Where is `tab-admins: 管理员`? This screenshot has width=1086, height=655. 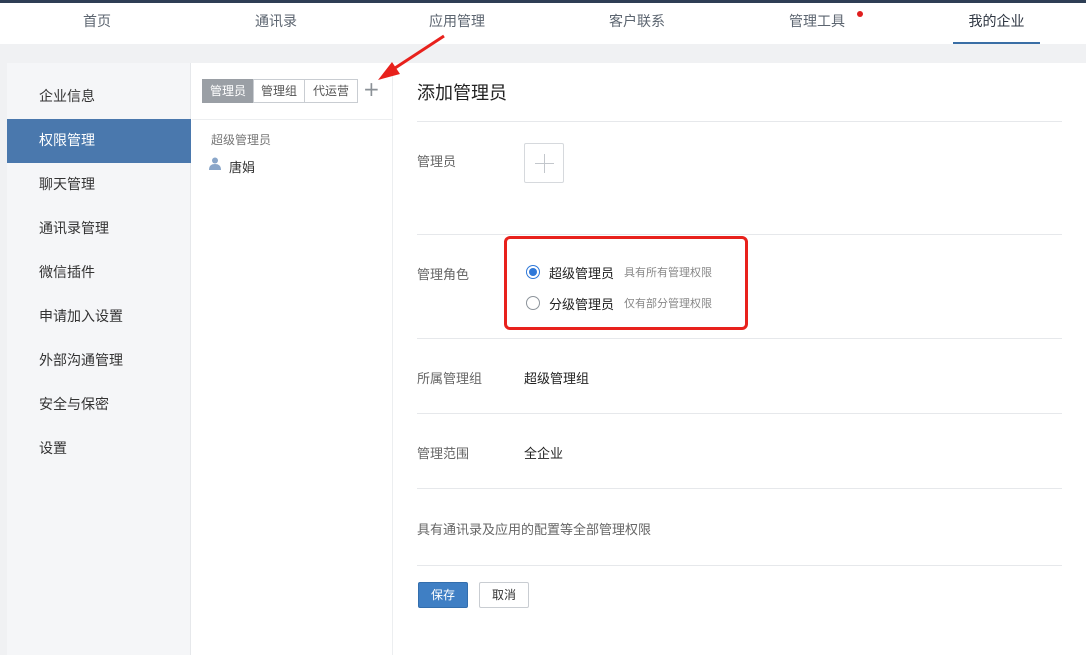
tab-admins: 管理员 is located at coordinates (228, 91).